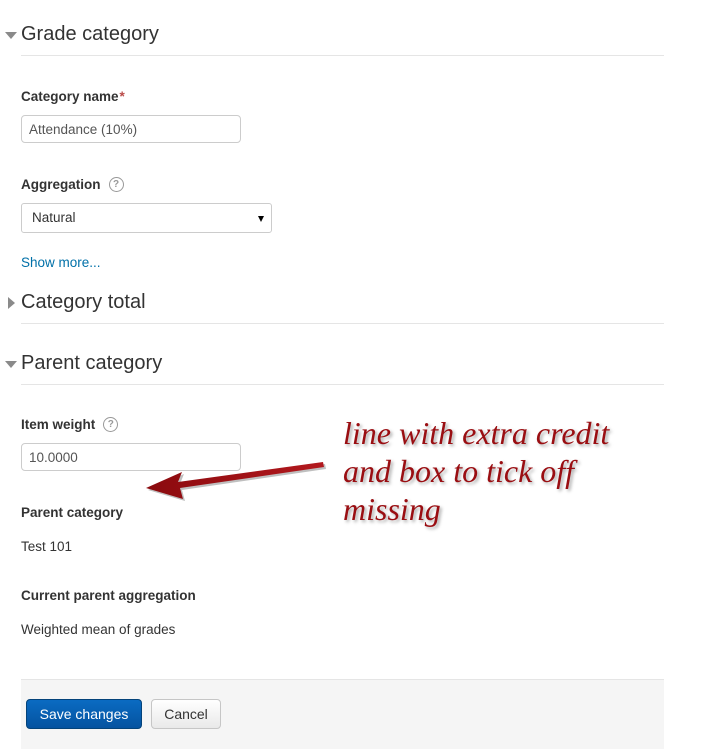 The width and height of the screenshot is (704, 749). I want to click on category-name-input, so click(131, 129).